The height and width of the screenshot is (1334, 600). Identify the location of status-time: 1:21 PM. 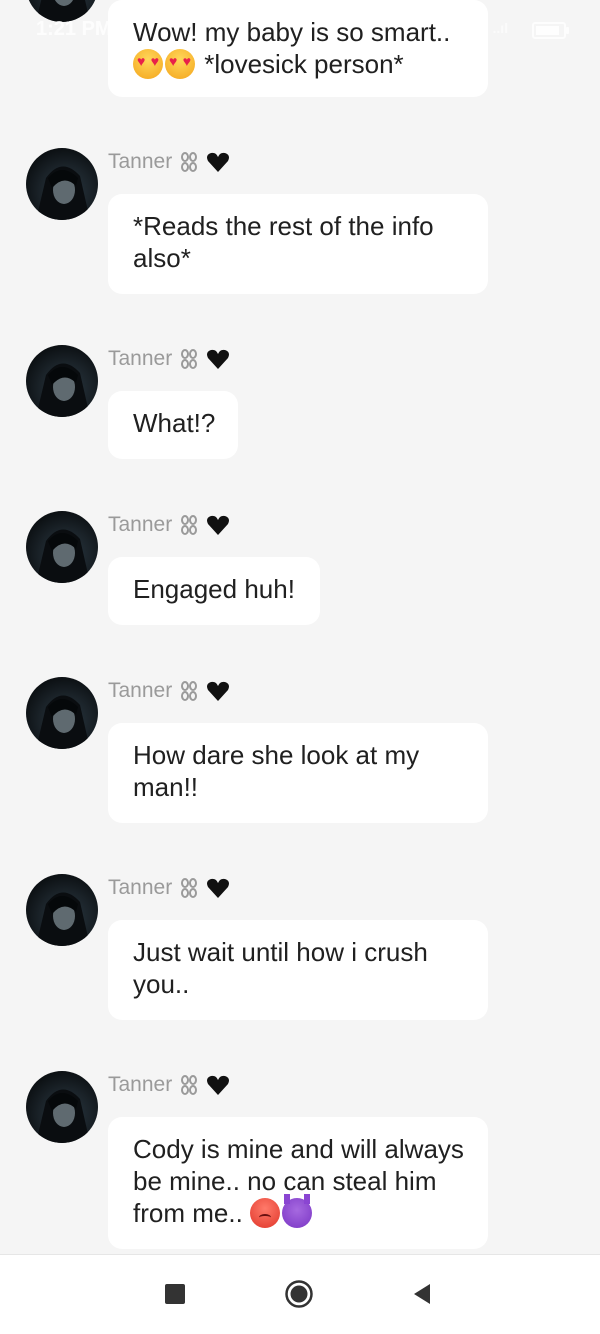
(74, 29).